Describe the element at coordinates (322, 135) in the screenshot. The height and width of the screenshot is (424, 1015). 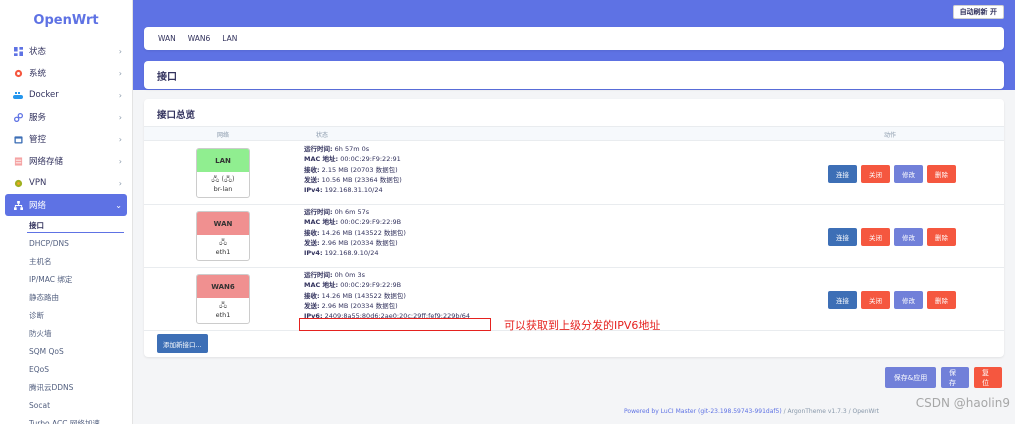
I see `header-status: 状态` at that location.